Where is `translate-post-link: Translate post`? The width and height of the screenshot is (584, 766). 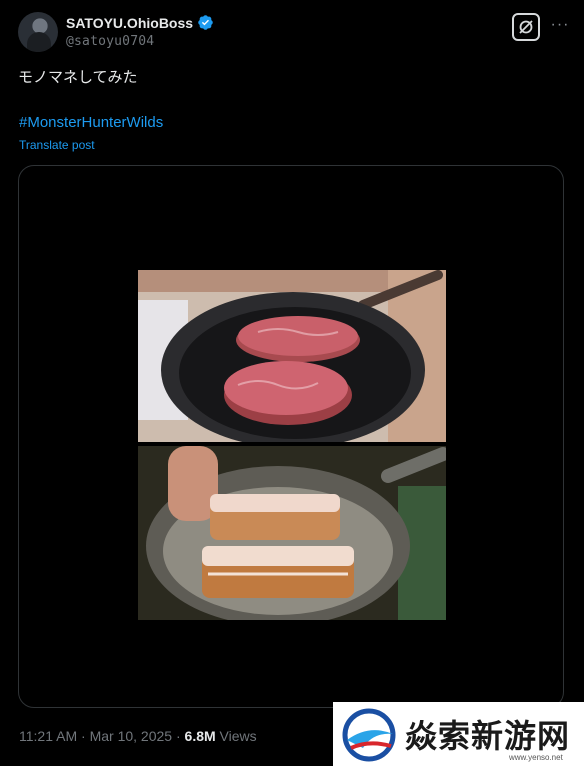 translate-post-link: Translate post is located at coordinates (57, 145).